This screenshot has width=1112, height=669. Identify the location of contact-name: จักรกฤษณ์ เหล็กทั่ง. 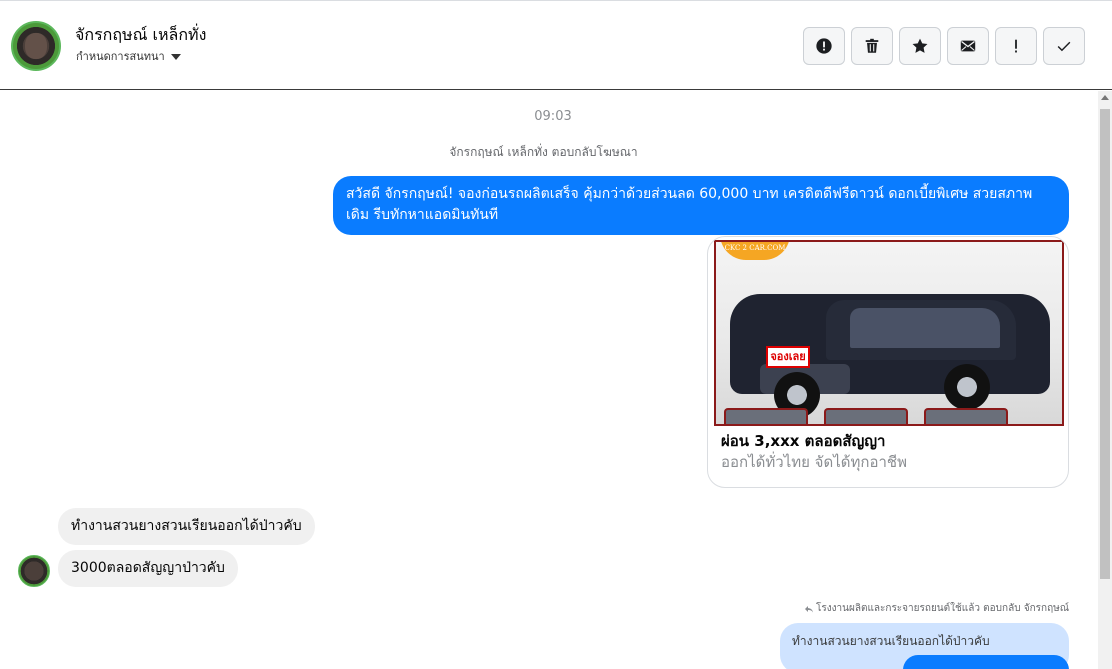
(140, 35).